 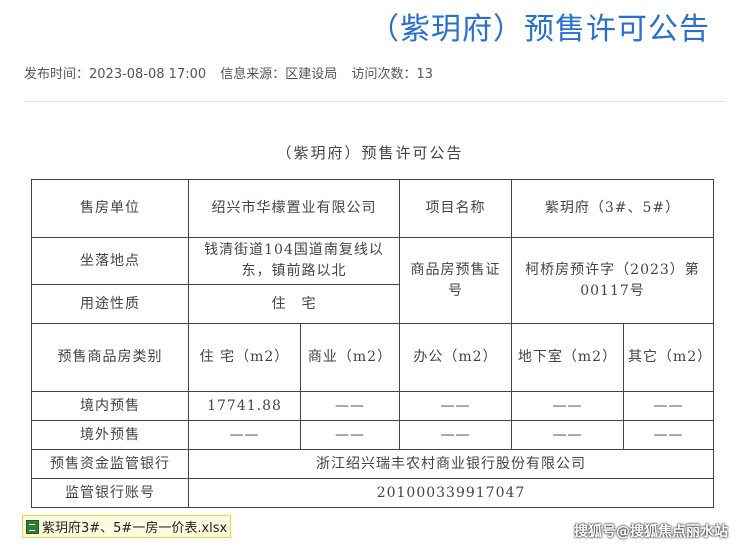 I want to click on category-header: 地下室（m2）, so click(x=567, y=357).